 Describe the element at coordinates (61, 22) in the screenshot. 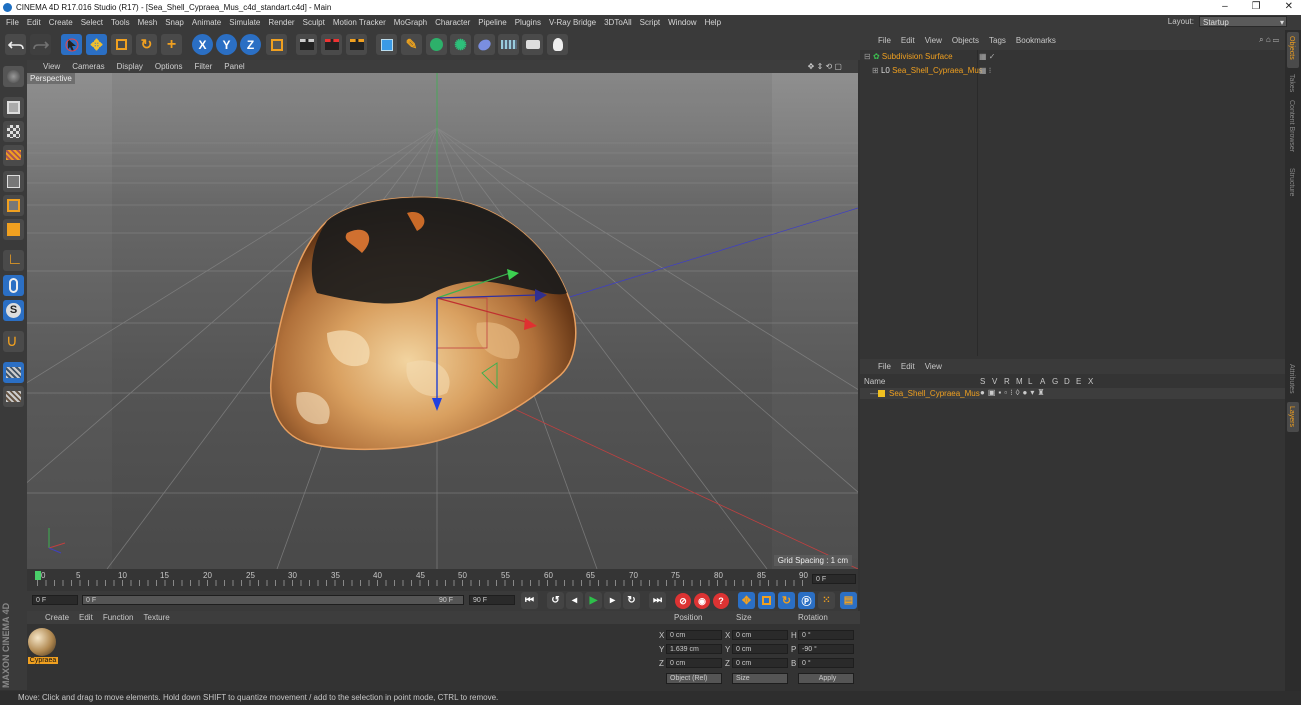

I see `menu-create: Create` at that location.